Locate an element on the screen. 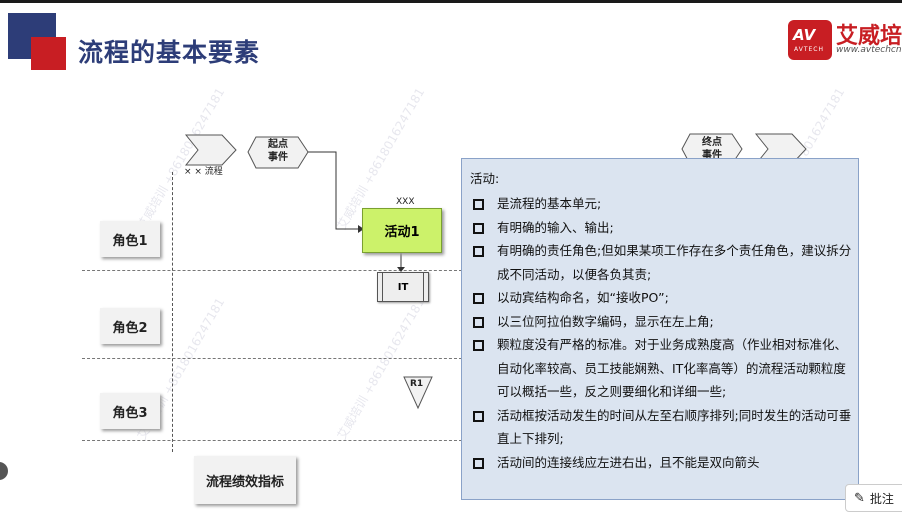 Image resolution: width=902 pixels, height=517 pixels. list-item: 活动间的连接线应左进右出，且不能是双向箭头 is located at coordinates (662, 463).